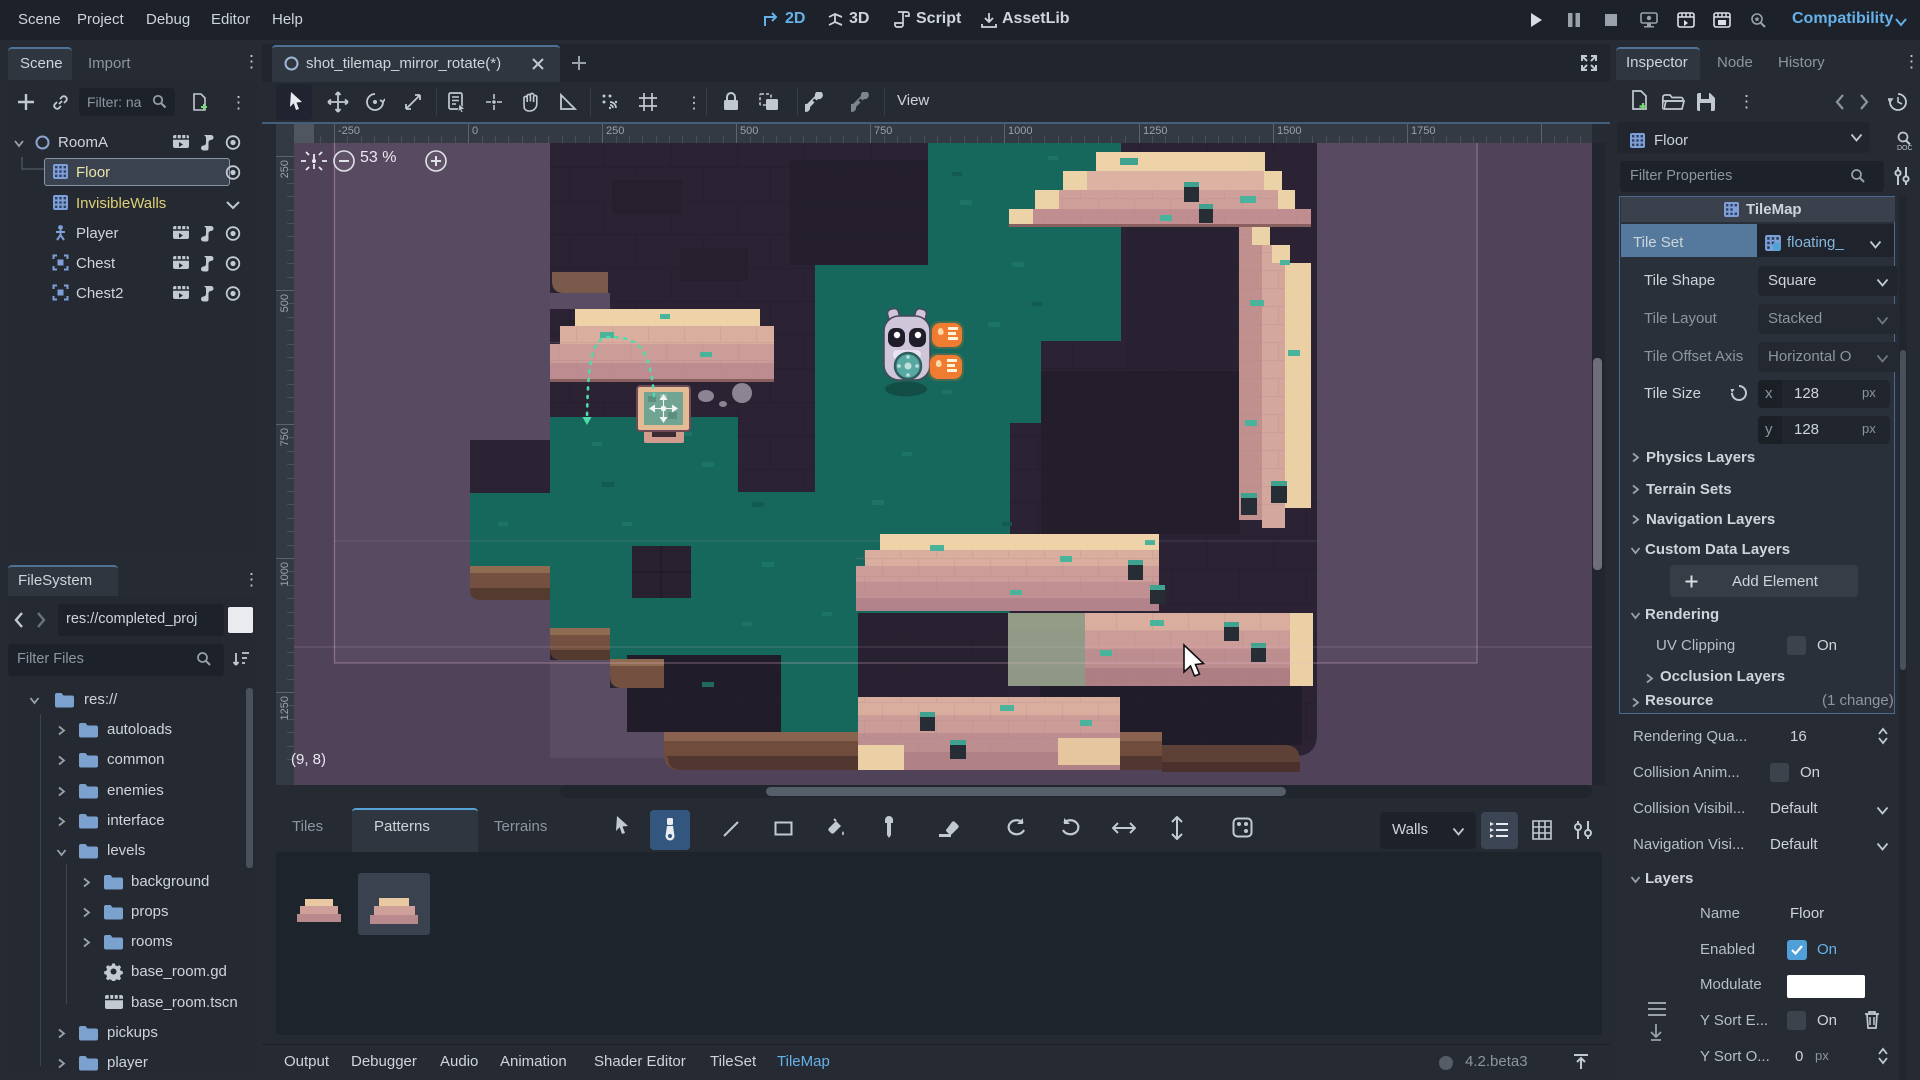 This screenshot has height=1080, width=1920. I want to click on svg-text: -250, so click(349, 131).